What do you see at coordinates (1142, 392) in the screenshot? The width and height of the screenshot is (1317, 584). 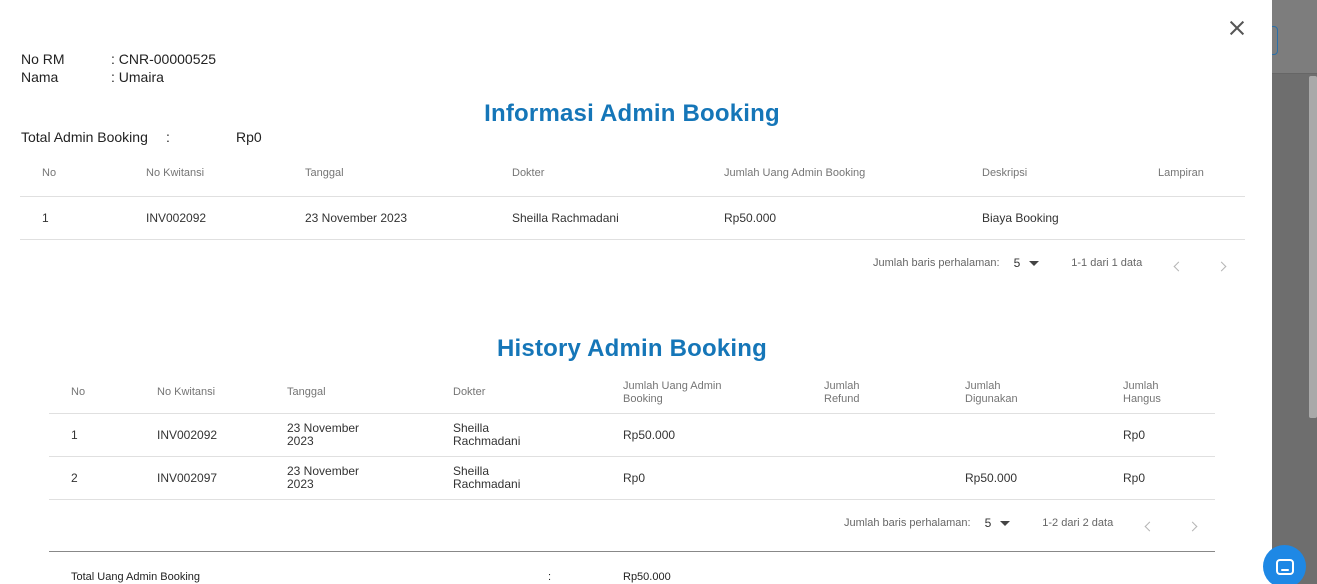 I see `col-header: Jumlah Hangus` at bounding box center [1142, 392].